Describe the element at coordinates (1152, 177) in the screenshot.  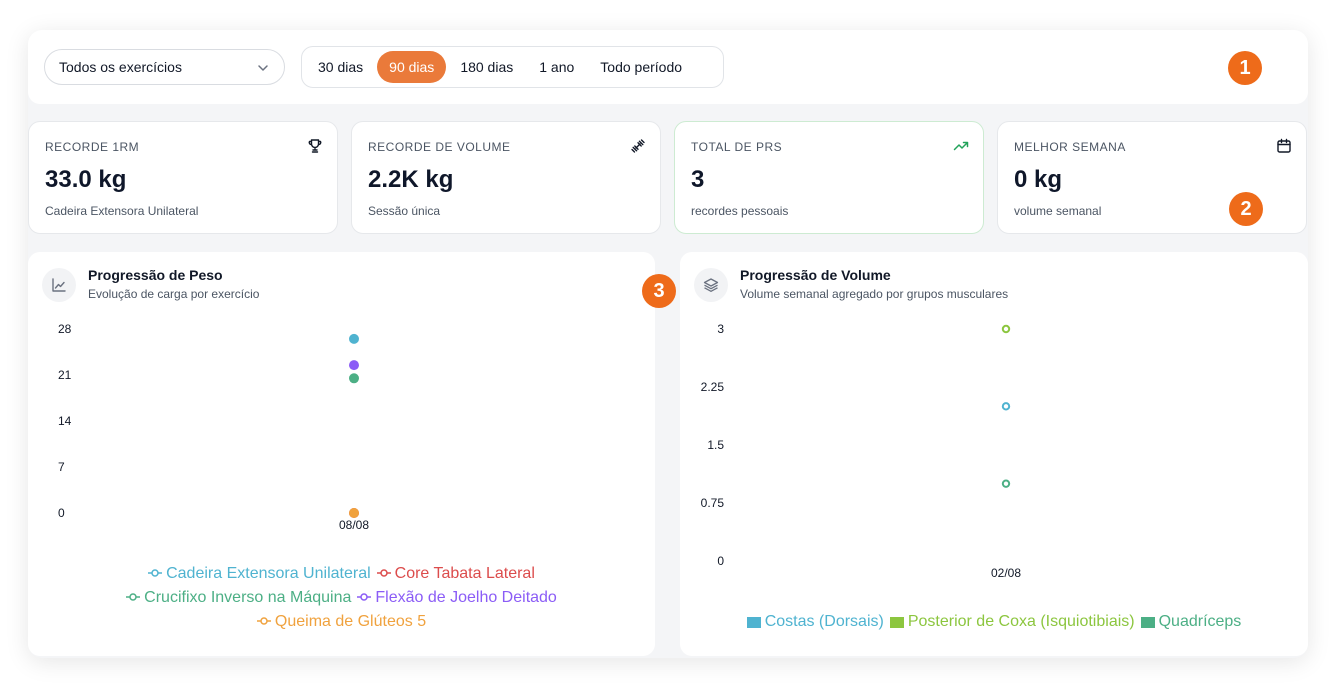
I see `stat-card-best-week: MELHOR SEMANA 0 kg volume semanal 2` at that location.